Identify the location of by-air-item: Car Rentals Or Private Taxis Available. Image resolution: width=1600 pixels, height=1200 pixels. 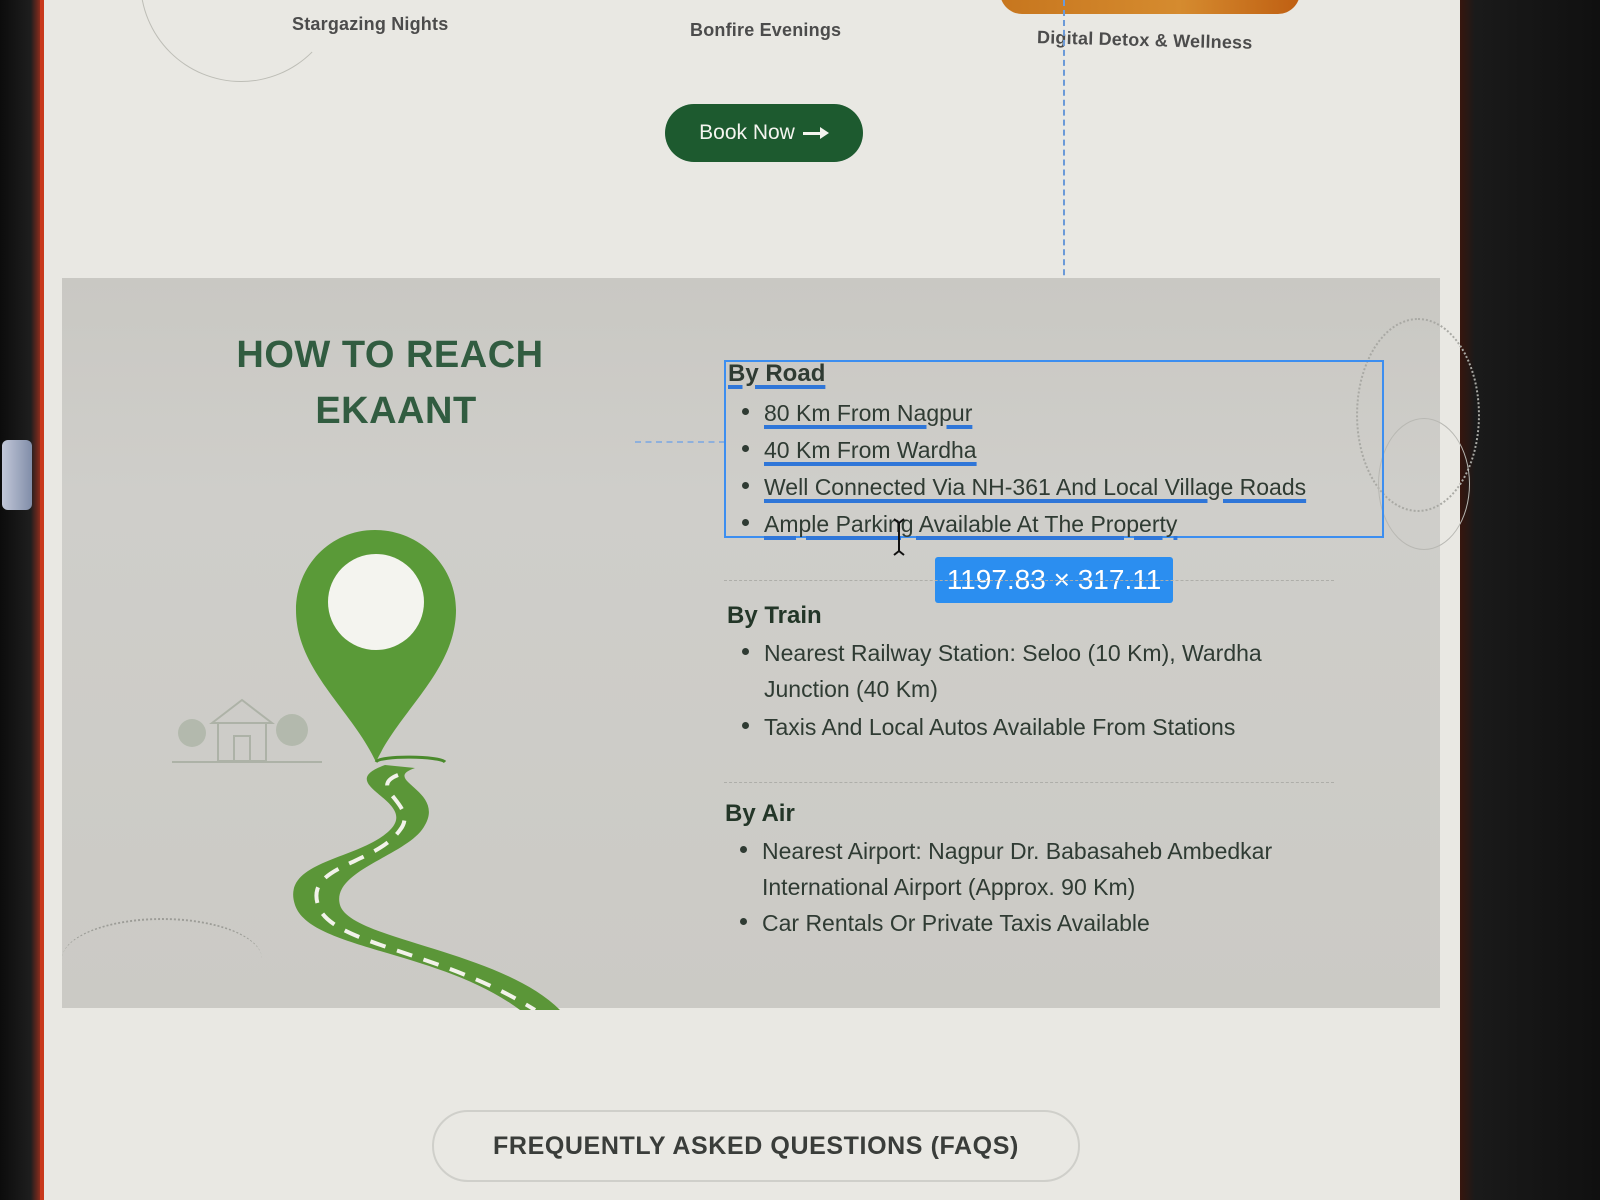
(945, 923).